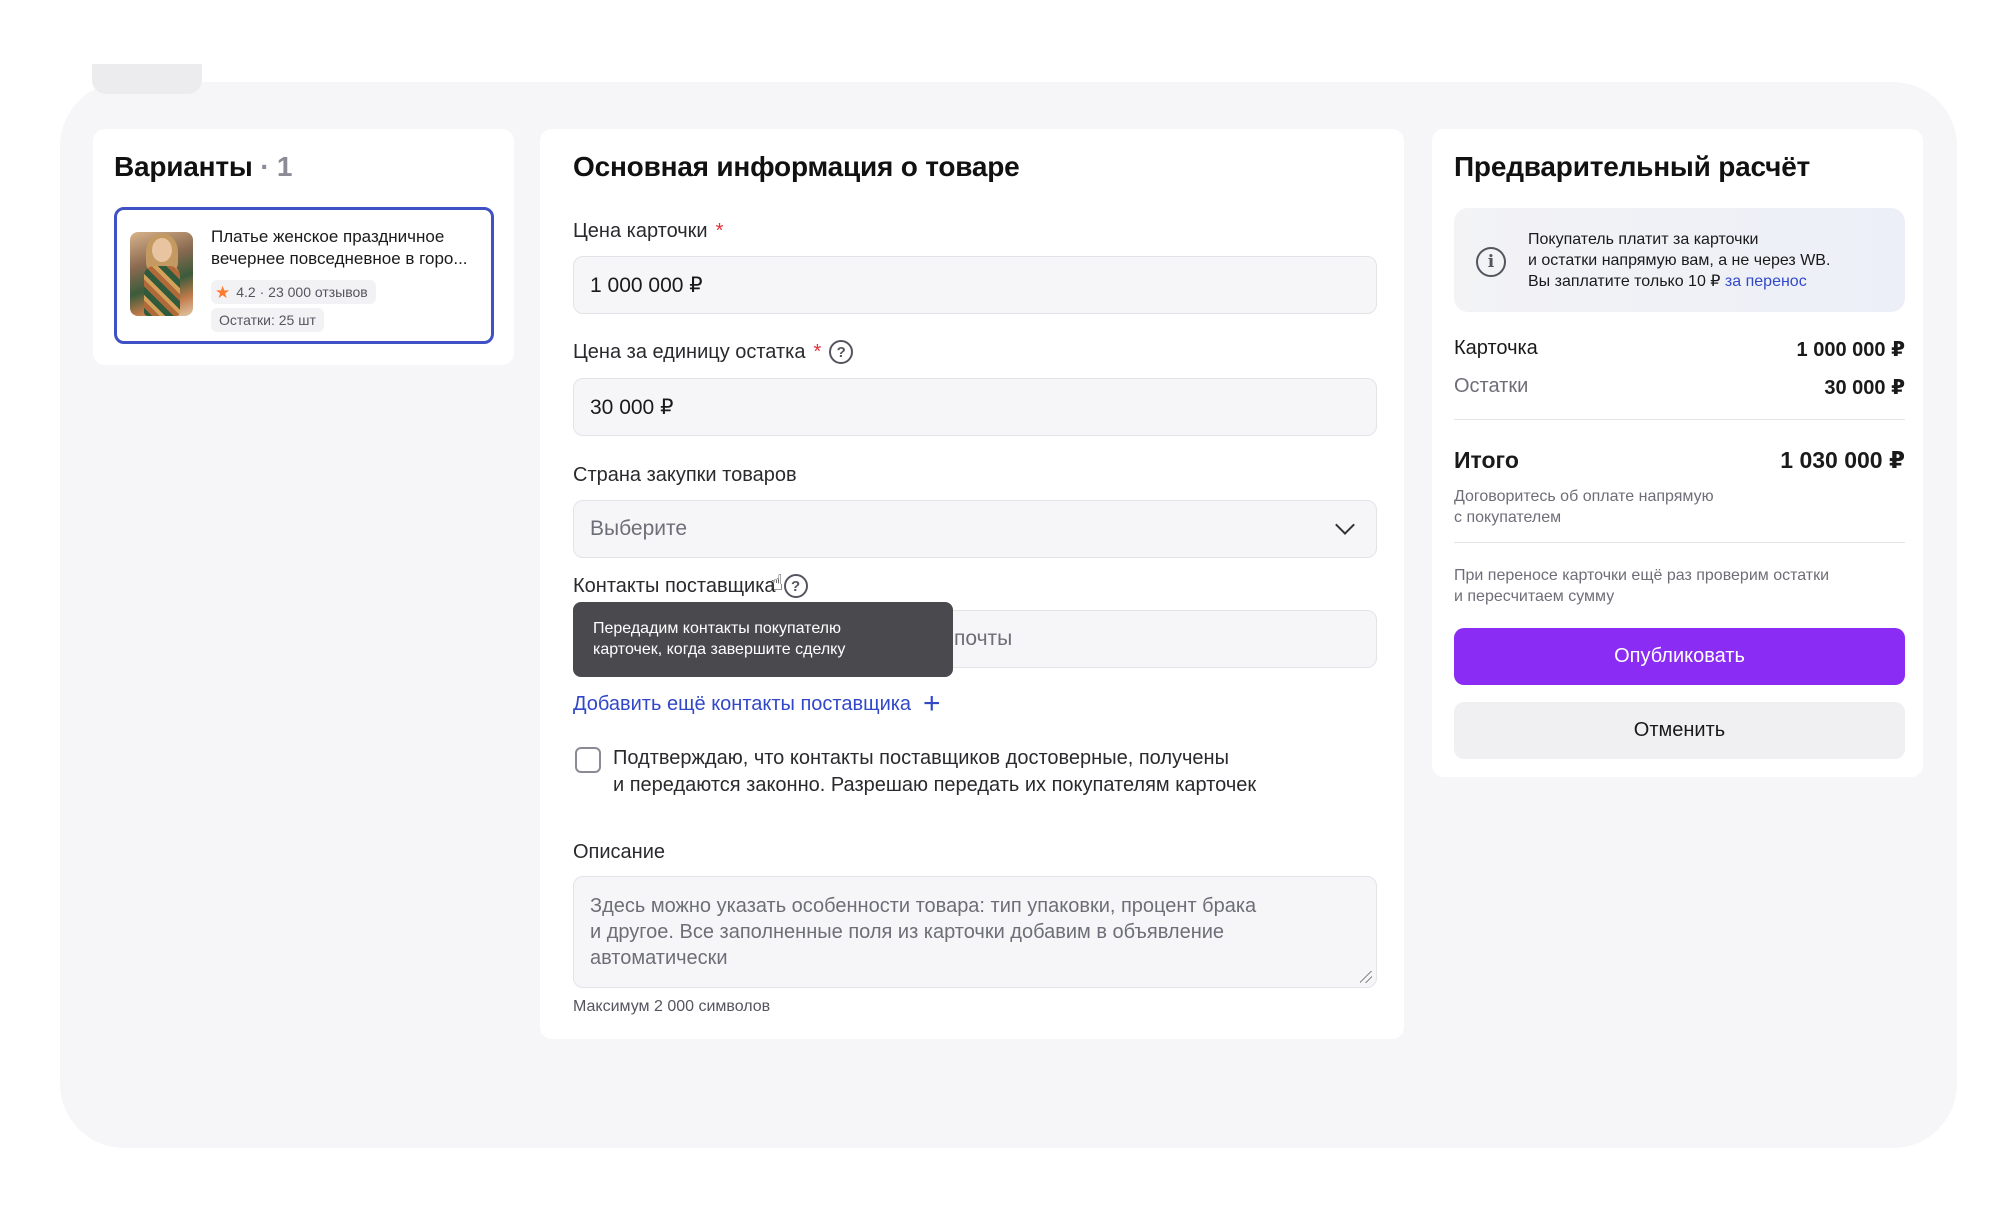 The image size is (2016, 1227). What do you see at coordinates (975, 407) in the screenshot?
I see `unit-price-input: 30 000 ₽` at bounding box center [975, 407].